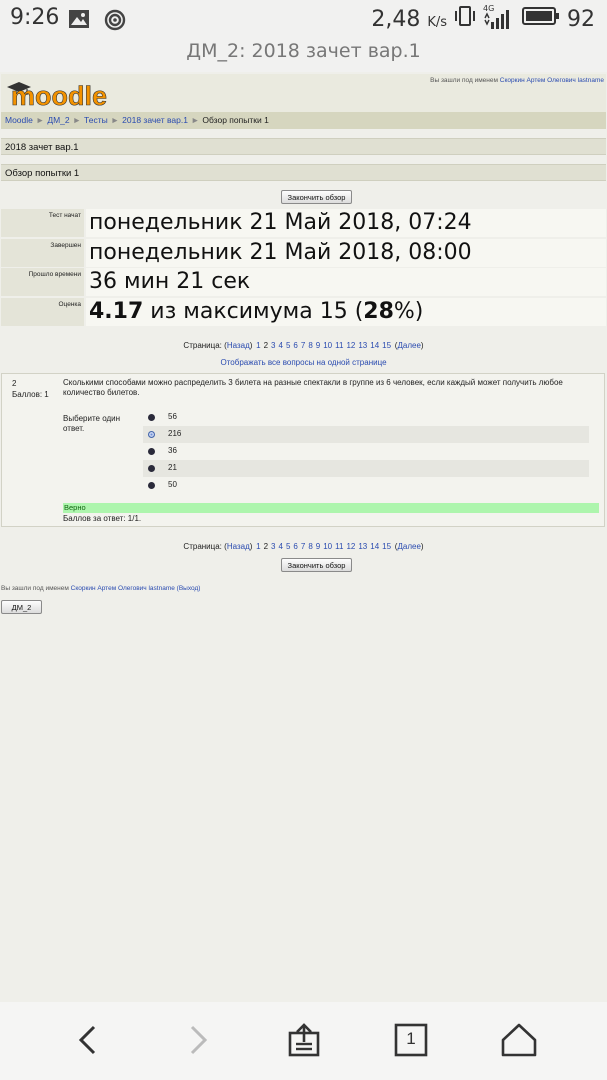 This screenshot has height=1080, width=607. I want to click on home-icon, so click(519, 1042).